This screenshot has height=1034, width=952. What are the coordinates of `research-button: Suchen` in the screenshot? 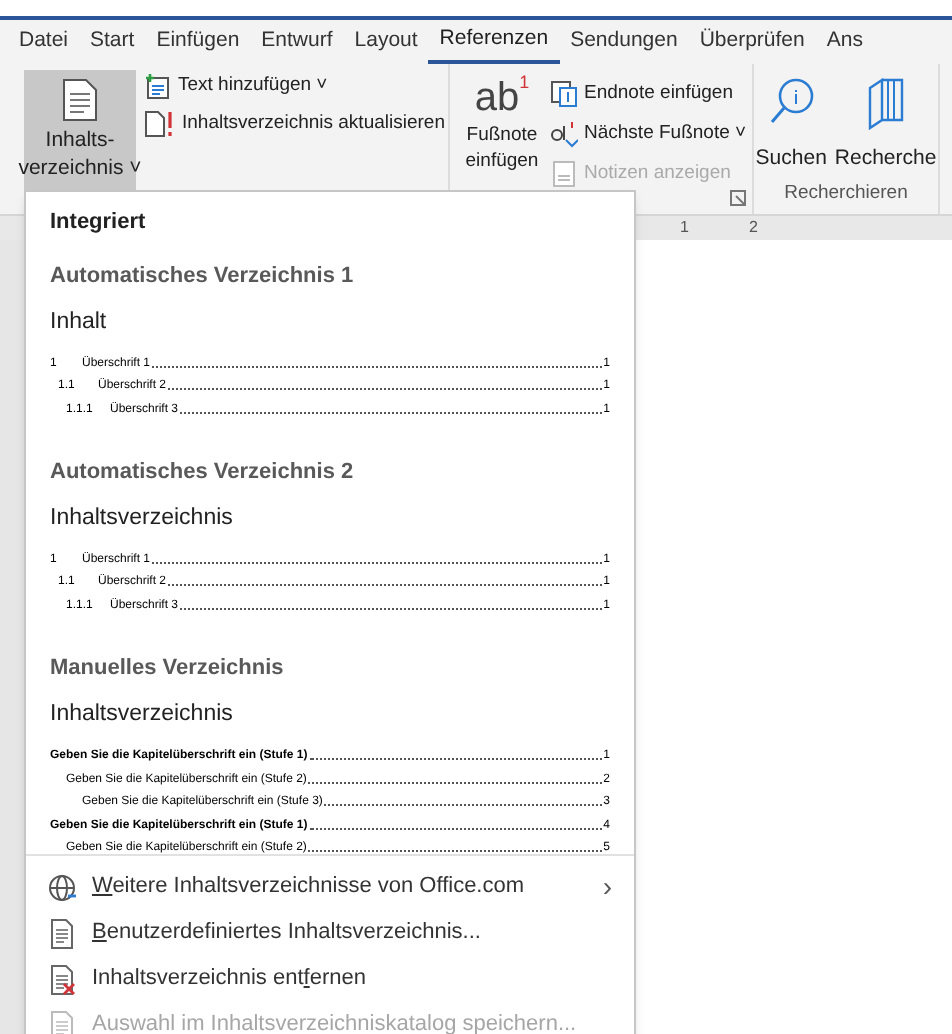 It's located at (791, 128).